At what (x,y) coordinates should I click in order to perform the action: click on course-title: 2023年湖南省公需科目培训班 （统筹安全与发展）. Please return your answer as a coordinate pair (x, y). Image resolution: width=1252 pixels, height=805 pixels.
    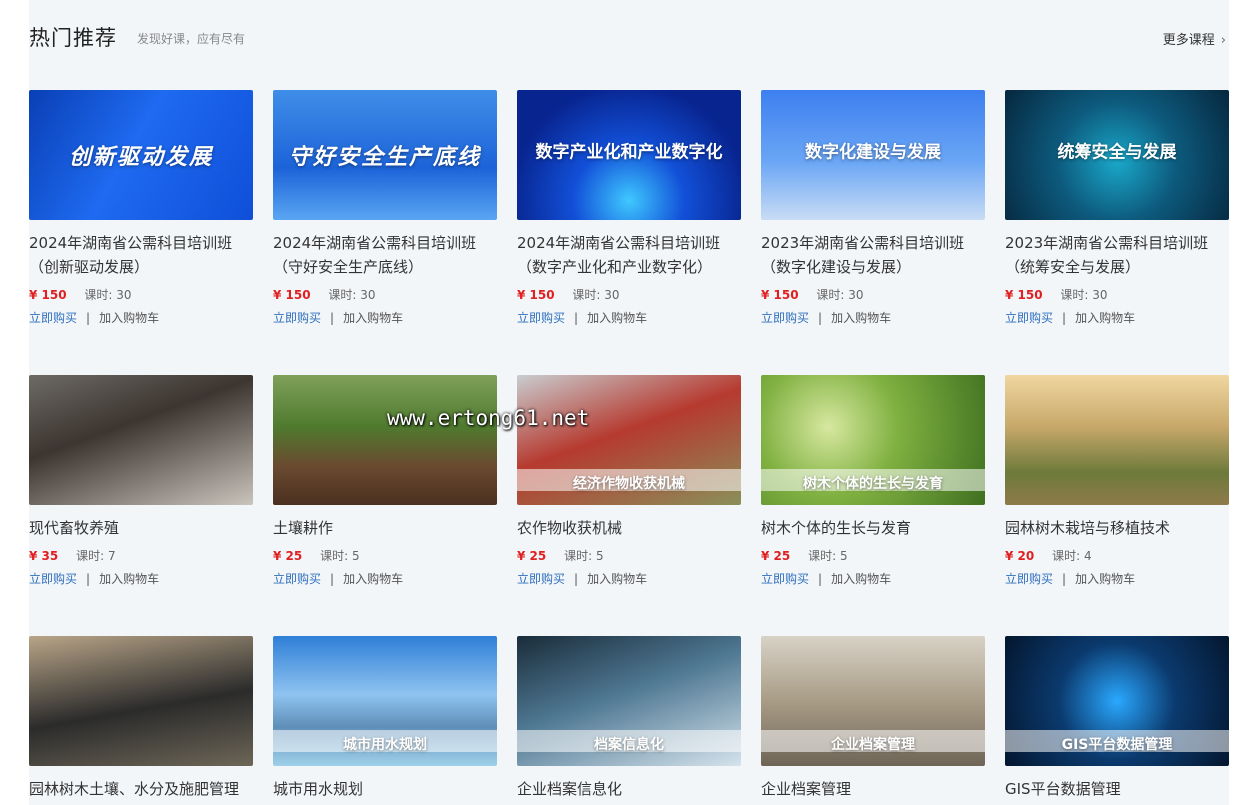
    Looking at the image, I should click on (1117, 255).